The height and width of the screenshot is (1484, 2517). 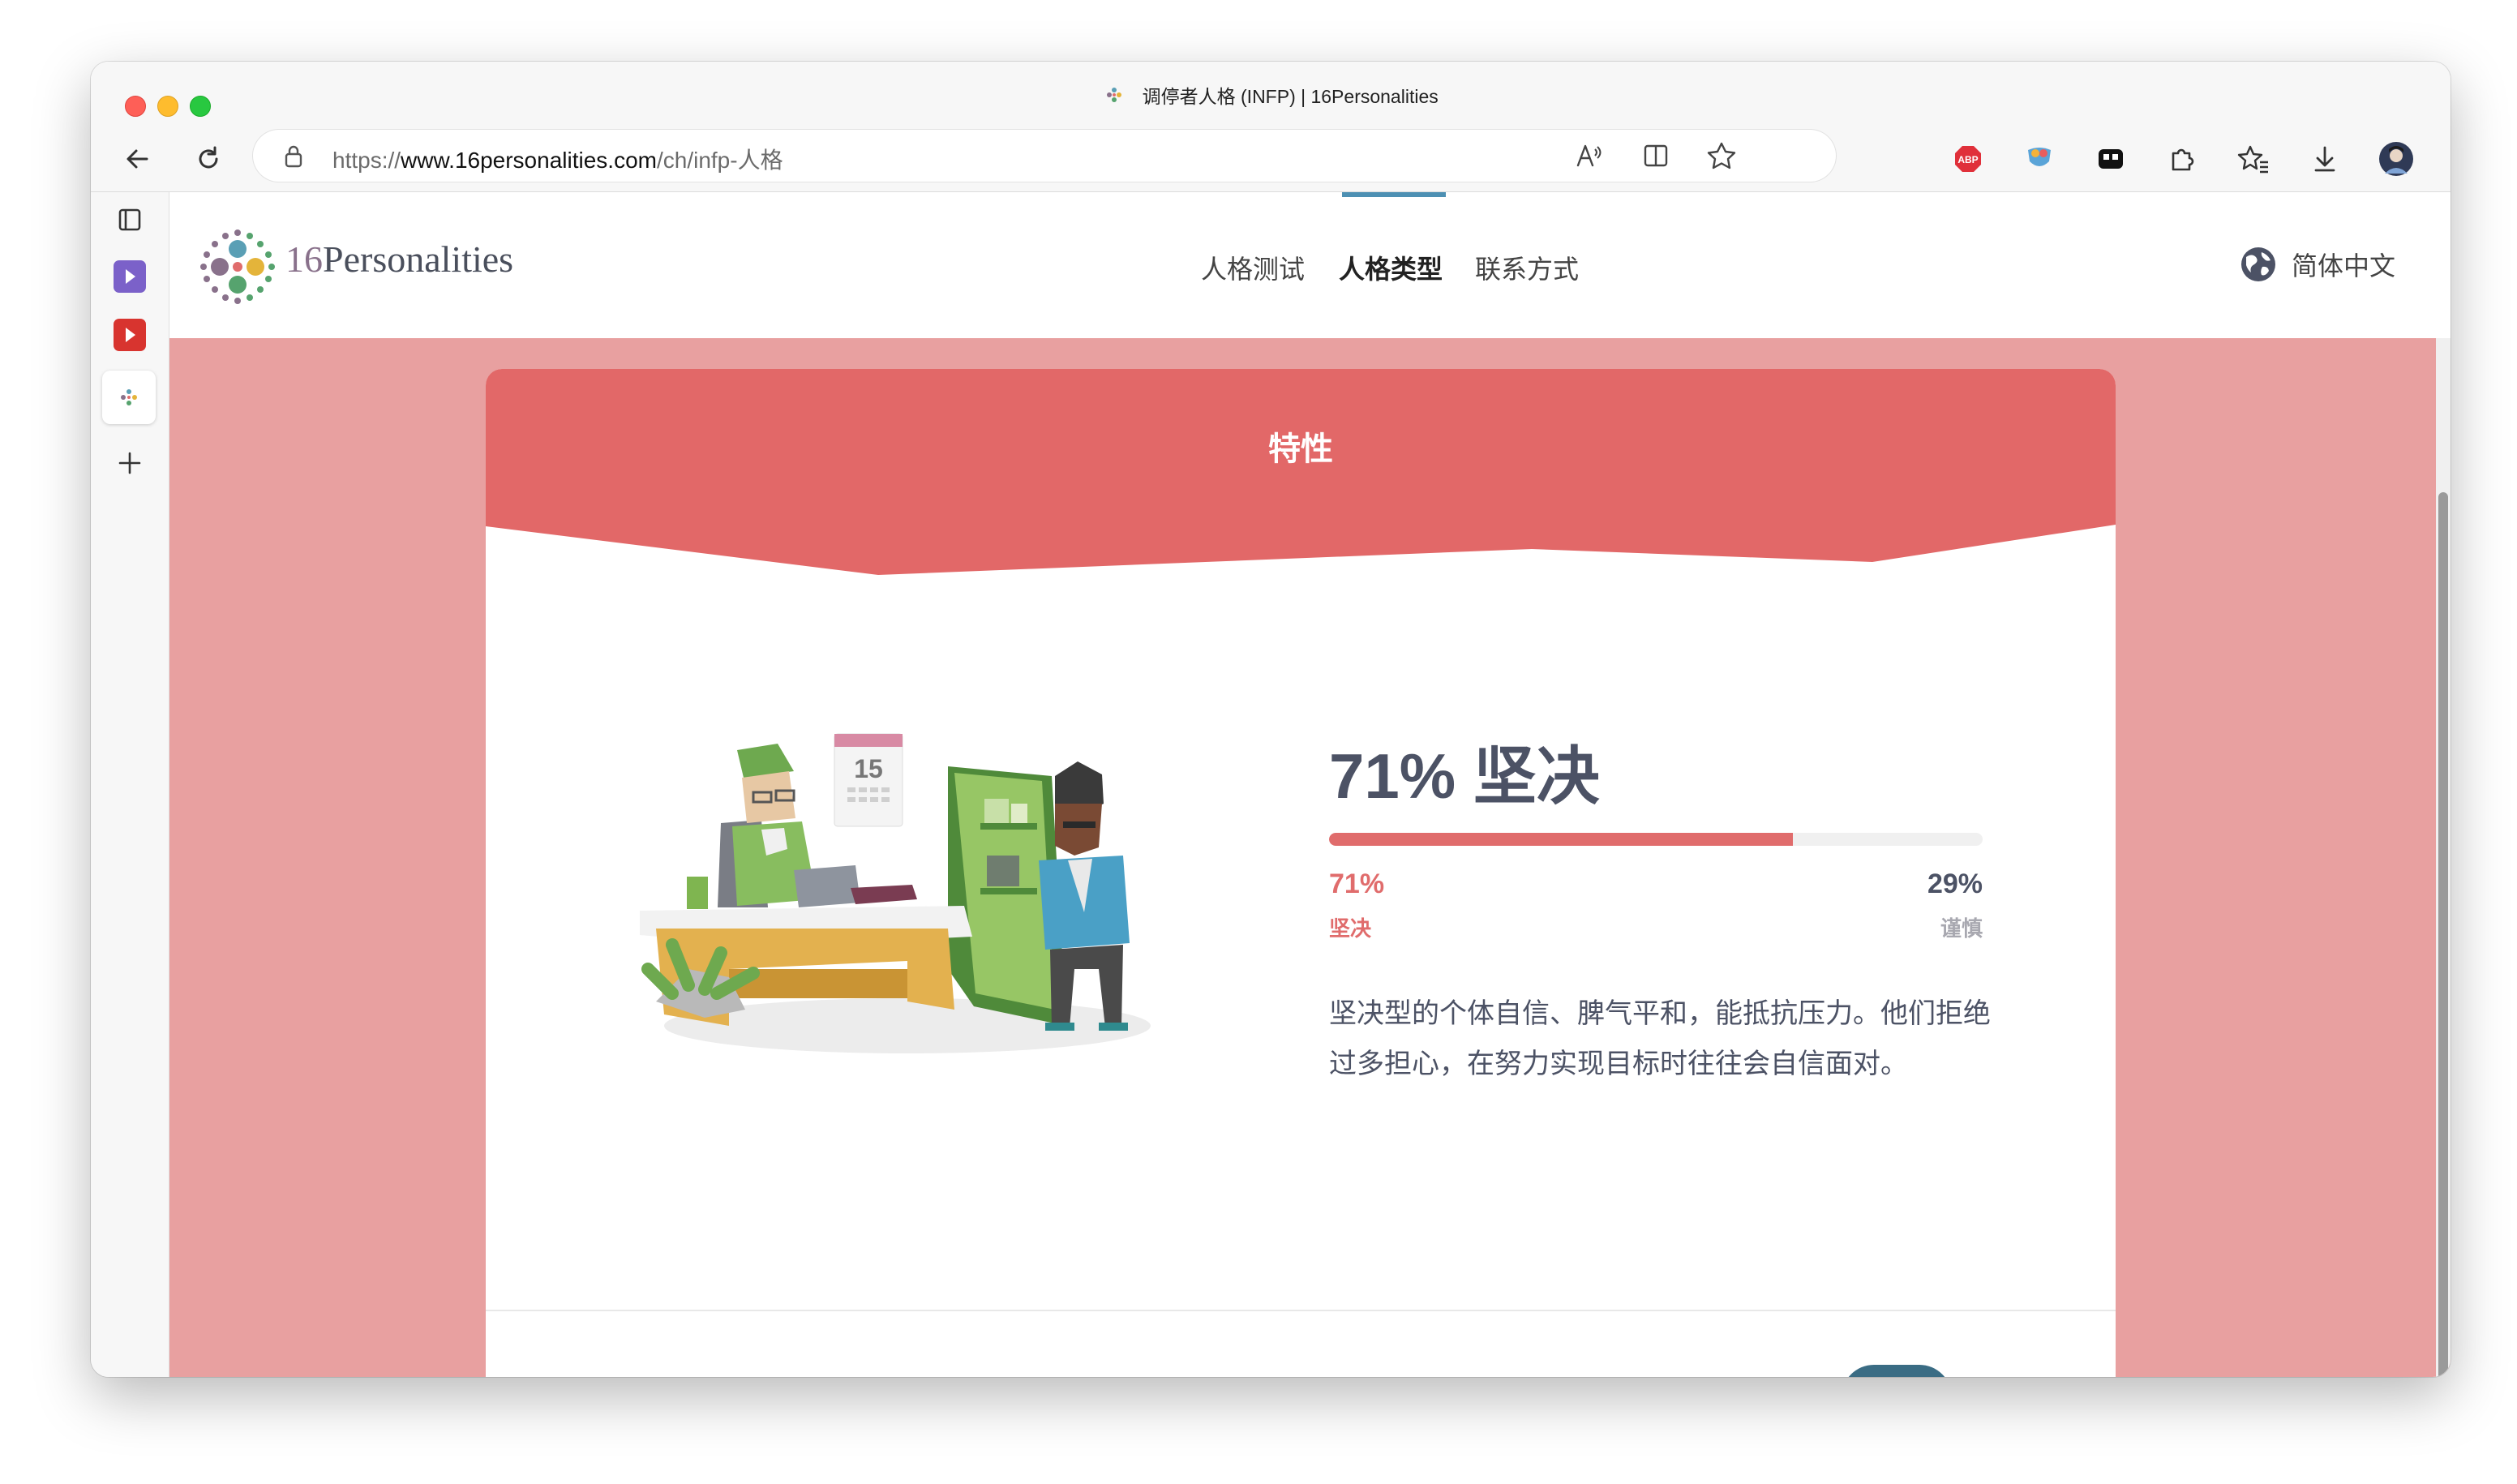 I want to click on back-icon, so click(x=137, y=159).